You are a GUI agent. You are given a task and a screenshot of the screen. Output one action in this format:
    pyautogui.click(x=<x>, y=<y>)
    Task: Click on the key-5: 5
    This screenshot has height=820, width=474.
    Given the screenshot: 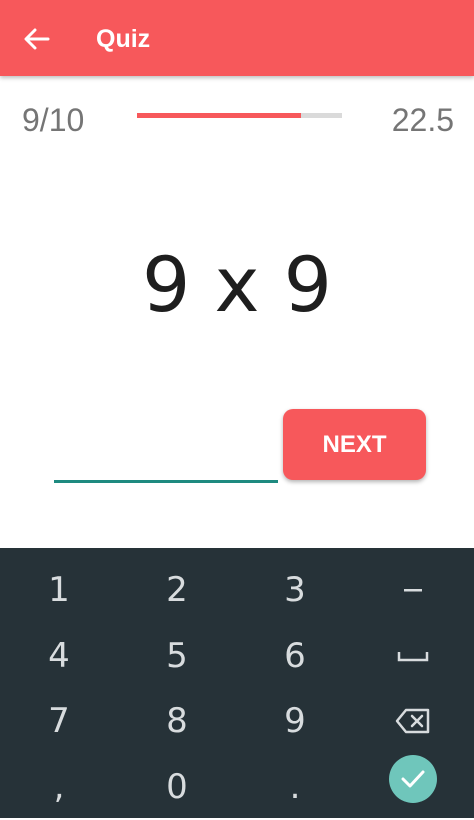 What is the action you would take?
    pyautogui.click(x=177, y=656)
    